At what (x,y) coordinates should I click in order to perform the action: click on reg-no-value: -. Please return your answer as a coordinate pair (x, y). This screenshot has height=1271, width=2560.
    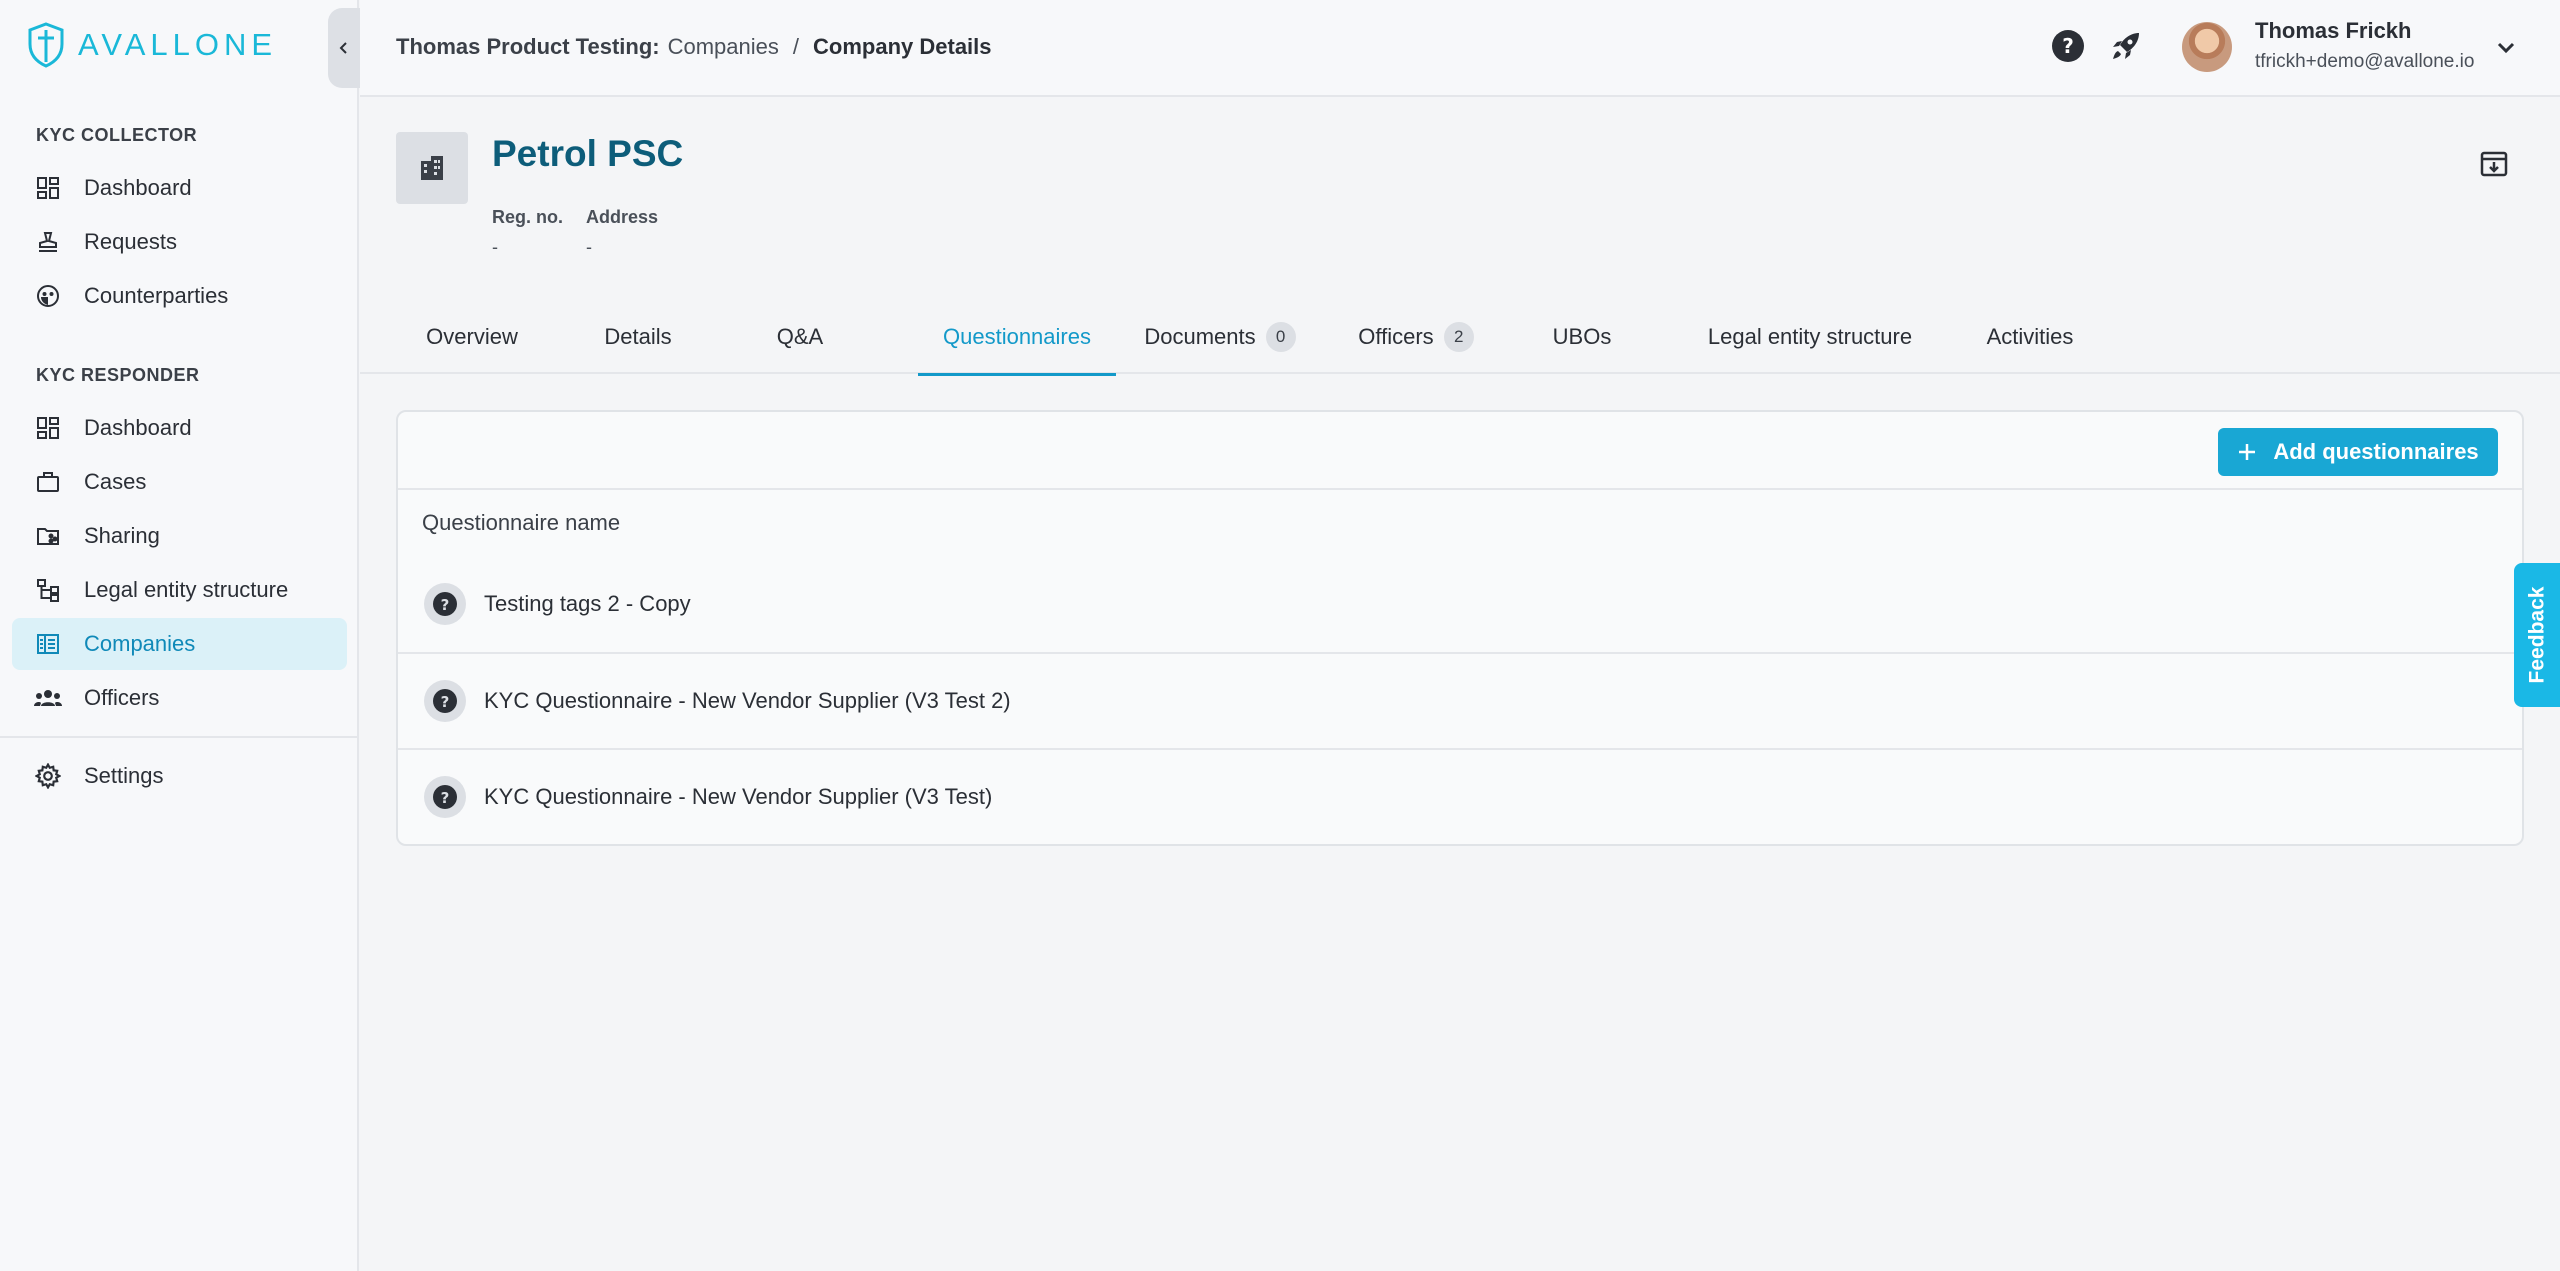
    Looking at the image, I should click on (495, 247).